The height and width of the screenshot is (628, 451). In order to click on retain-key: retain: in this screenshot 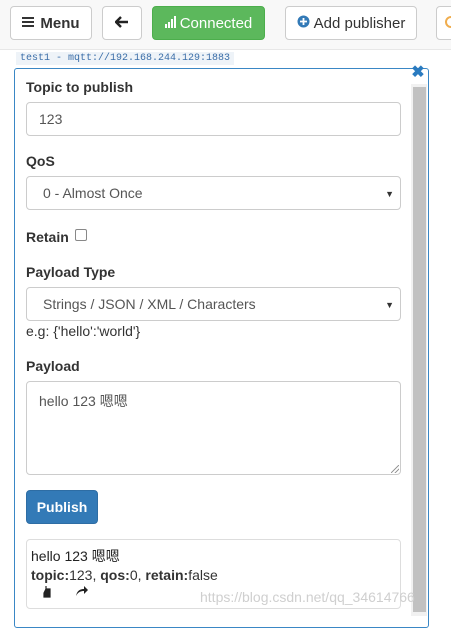, I will do `click(167, 575)`.